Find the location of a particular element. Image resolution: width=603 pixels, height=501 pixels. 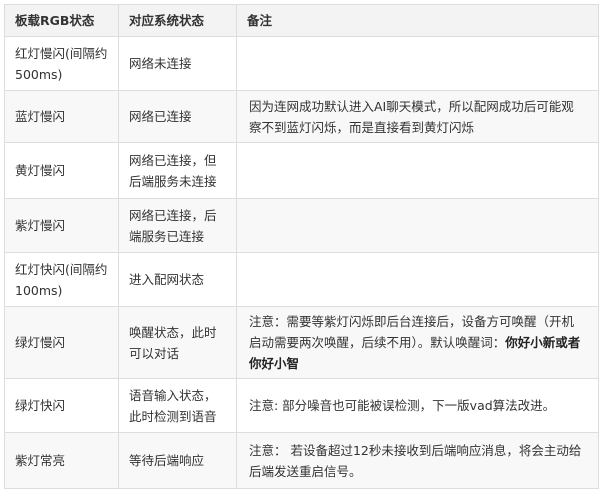

table-row: 红灯快闪(间隔约100ms) 进入配网状态 is located at coordinates (301, 279).